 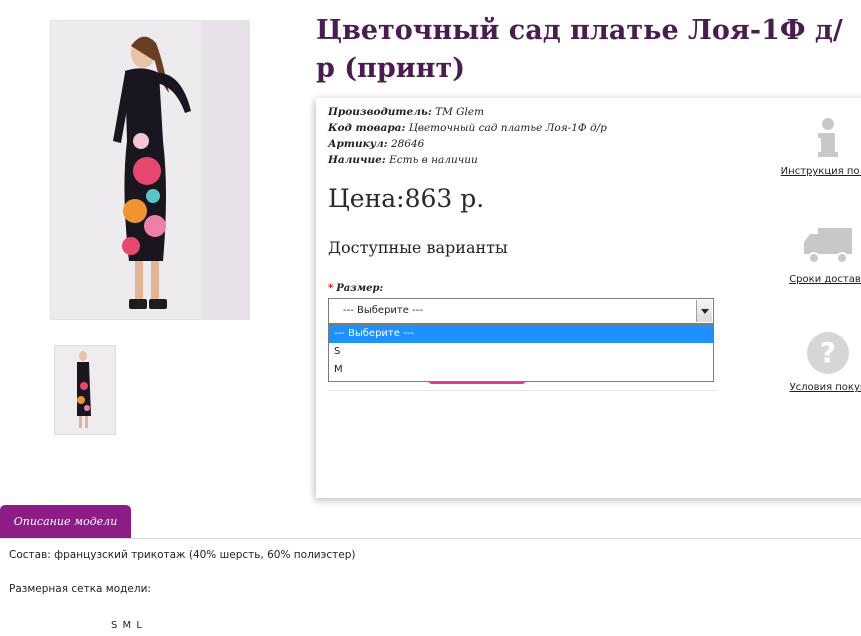 I want to click on size-grid-header: S M L, so click(x=127, y=625).